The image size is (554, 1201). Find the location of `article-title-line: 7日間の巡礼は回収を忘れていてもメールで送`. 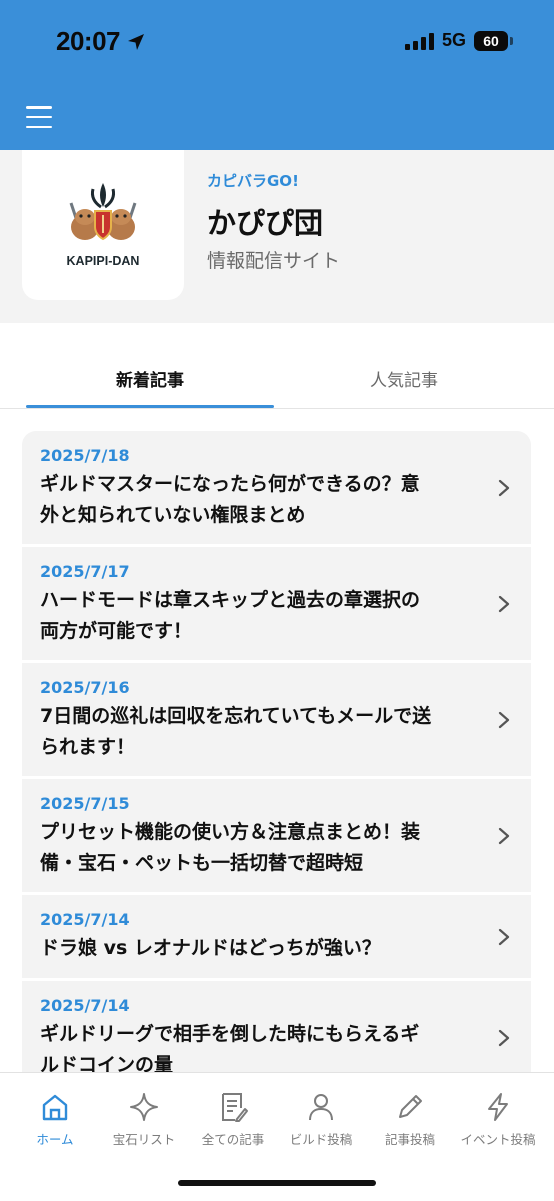

article-title-line: 7日間の巡礼は回収を忘れていてもメールで送 is located at coordinates (236, 716).